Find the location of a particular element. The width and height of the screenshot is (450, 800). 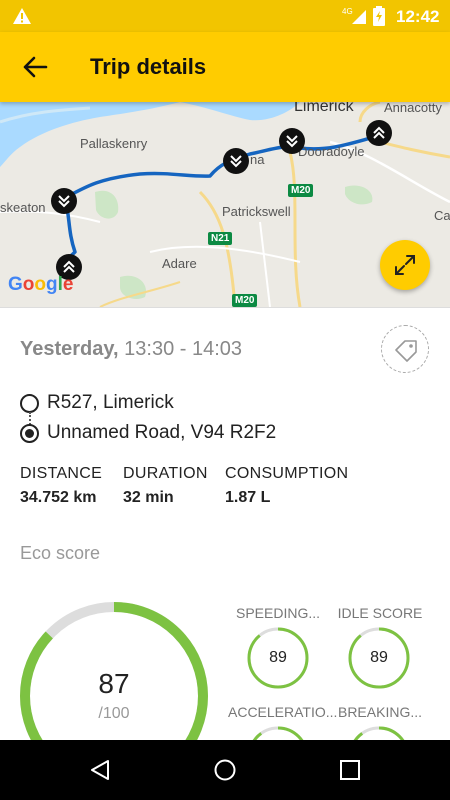

page-title: Trip details is located at coordinates (148, 66).